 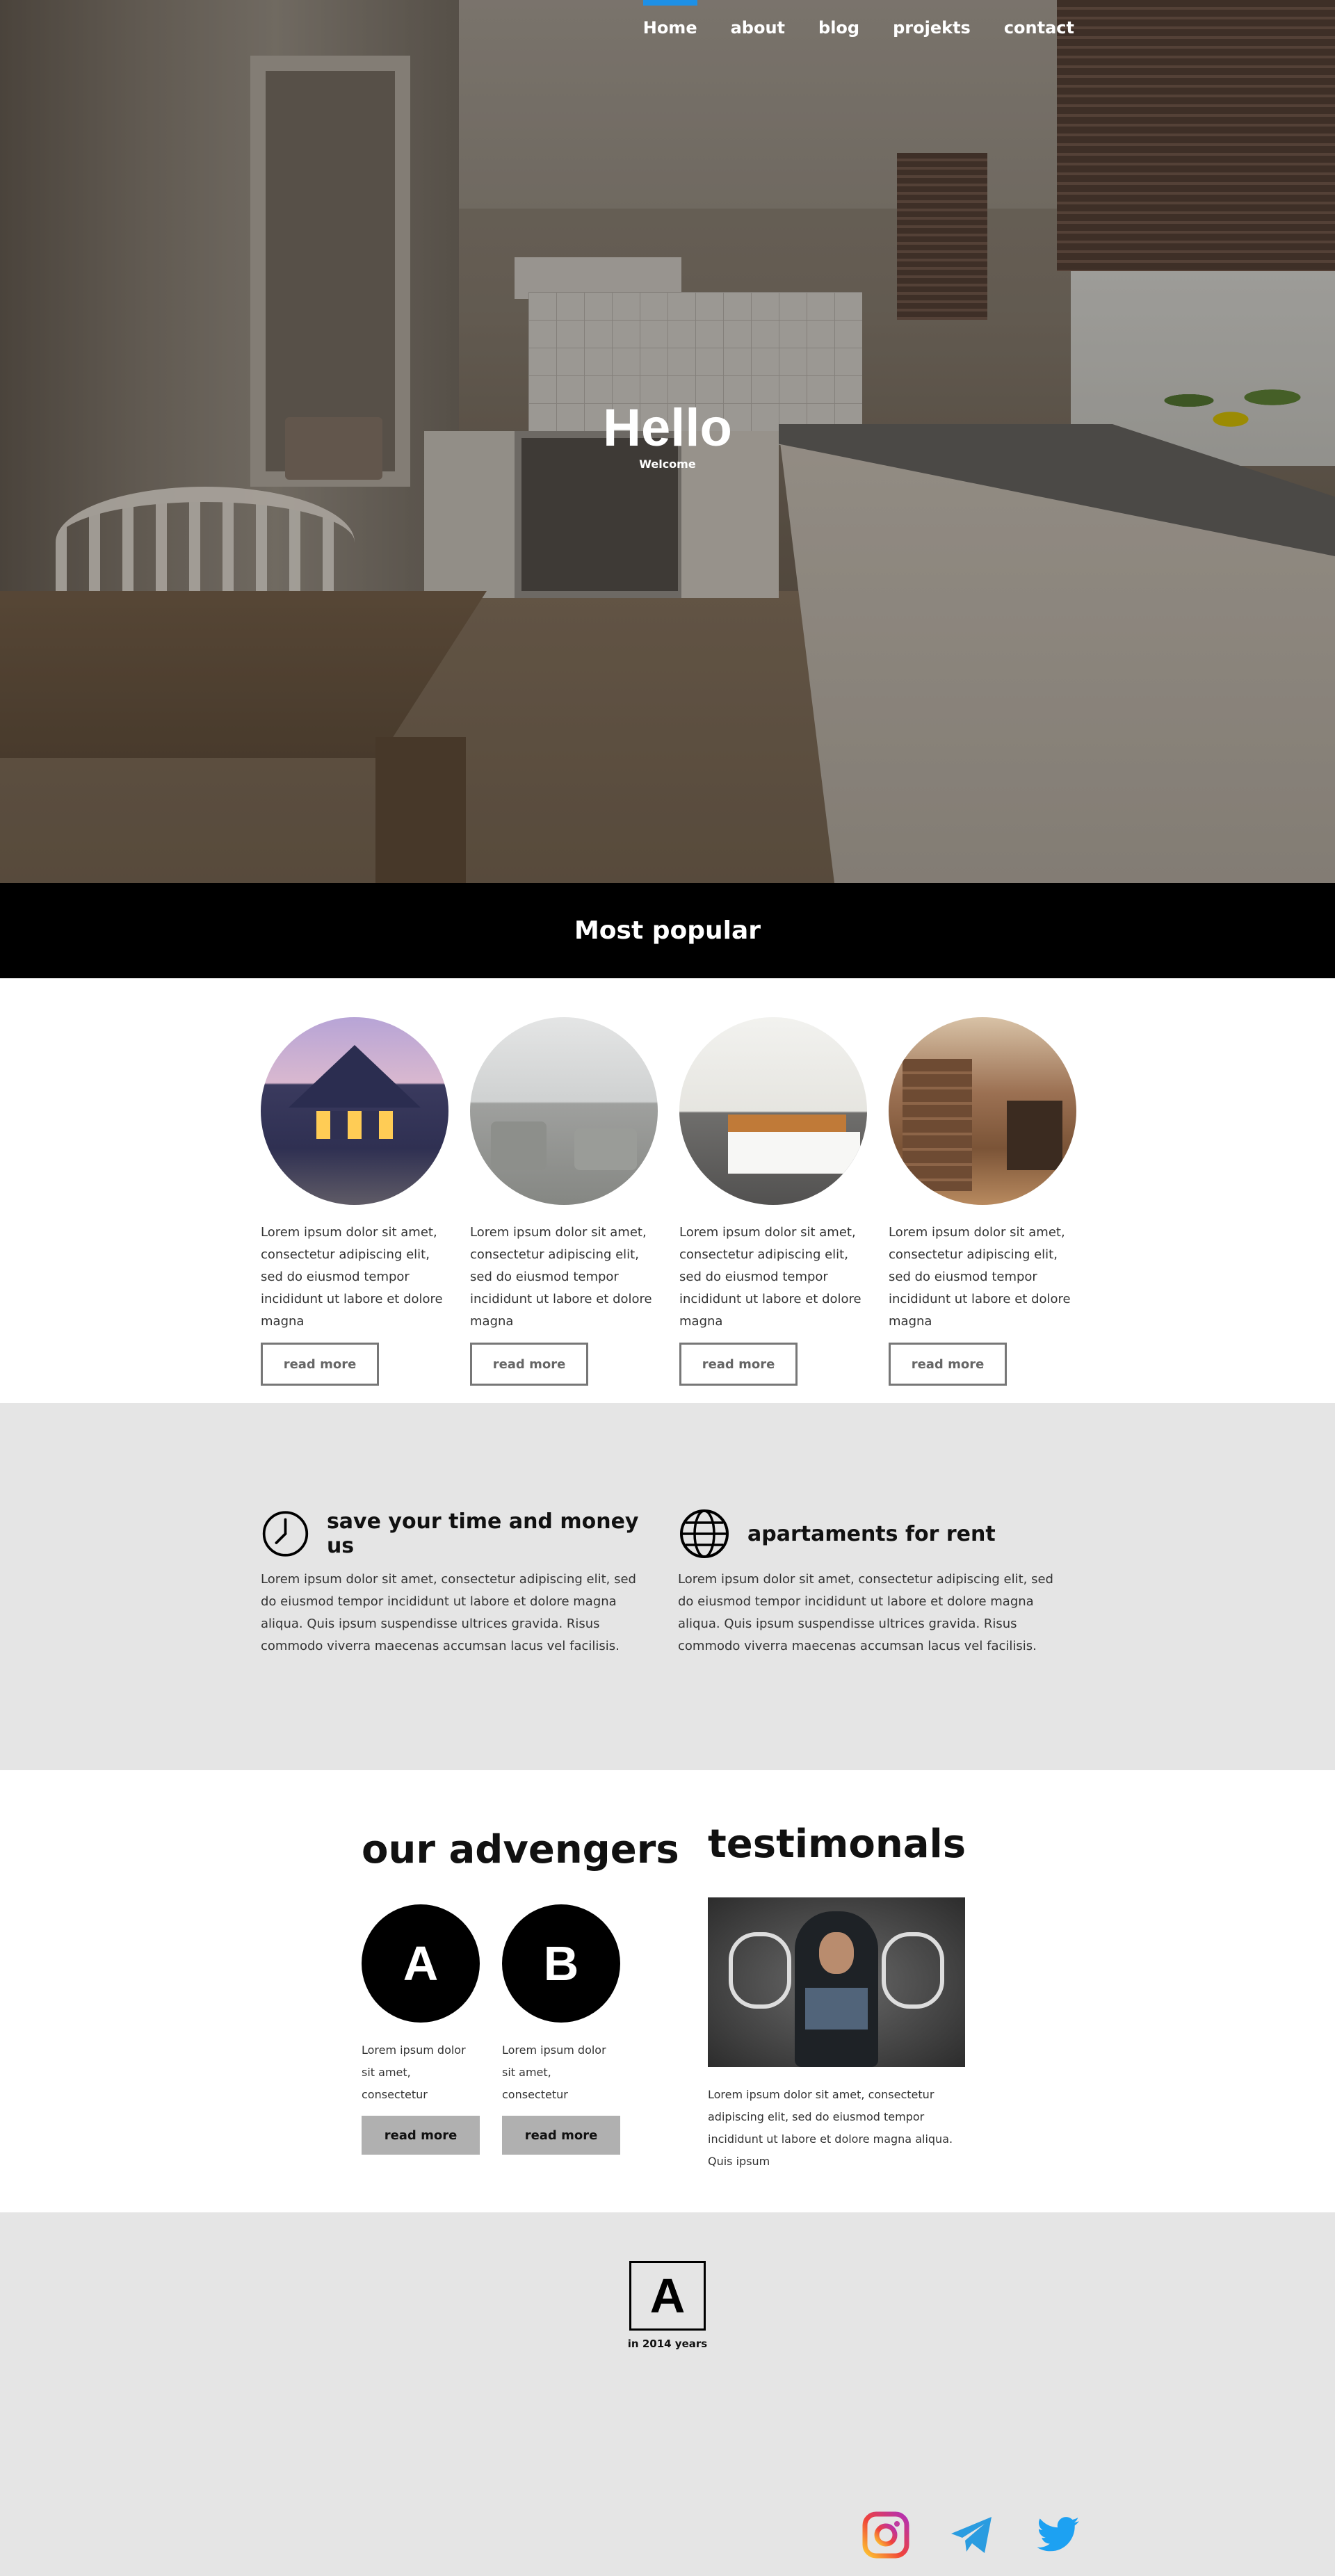 What do you see at coordinates (838, 19) in the screenshot?
I see `nav-blog: blog` at bounding box center [838, 19].